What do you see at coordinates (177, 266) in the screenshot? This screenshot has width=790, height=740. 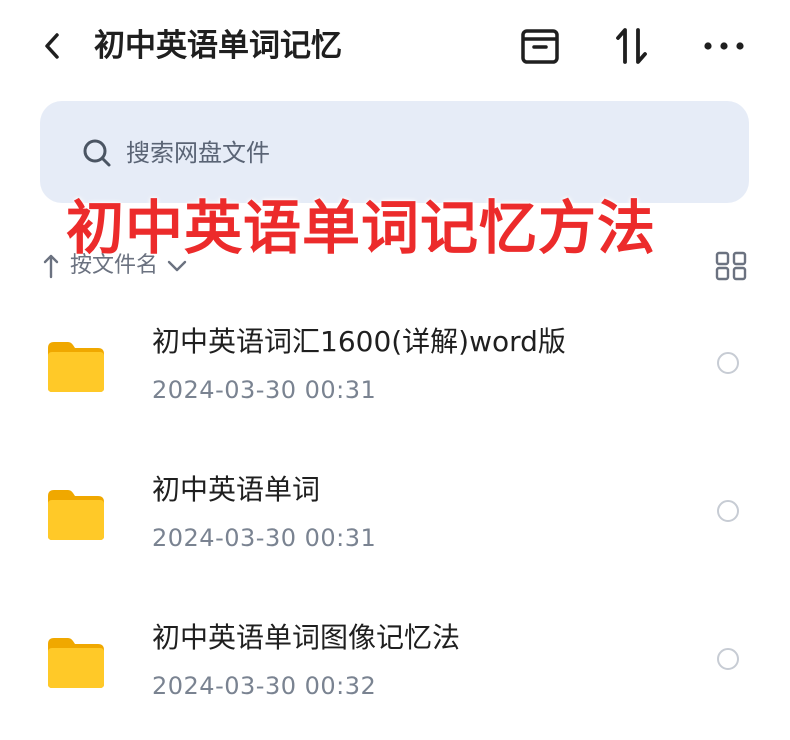 I see `chevron-down-icon` at bounding box center [177, 266].